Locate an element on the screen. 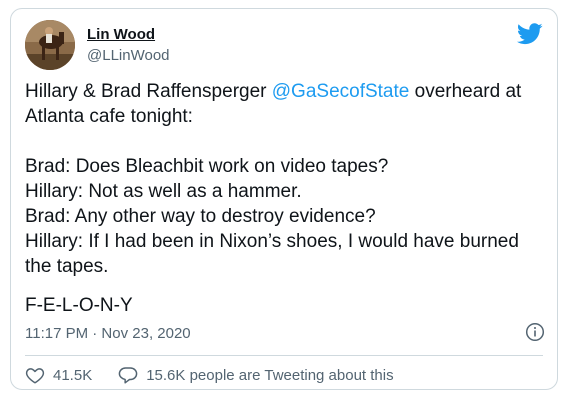 This screenshot has height=400, width=572. dialogue-line: Hillary: Not as well as a hammer. is located at coordinates (163, 191).